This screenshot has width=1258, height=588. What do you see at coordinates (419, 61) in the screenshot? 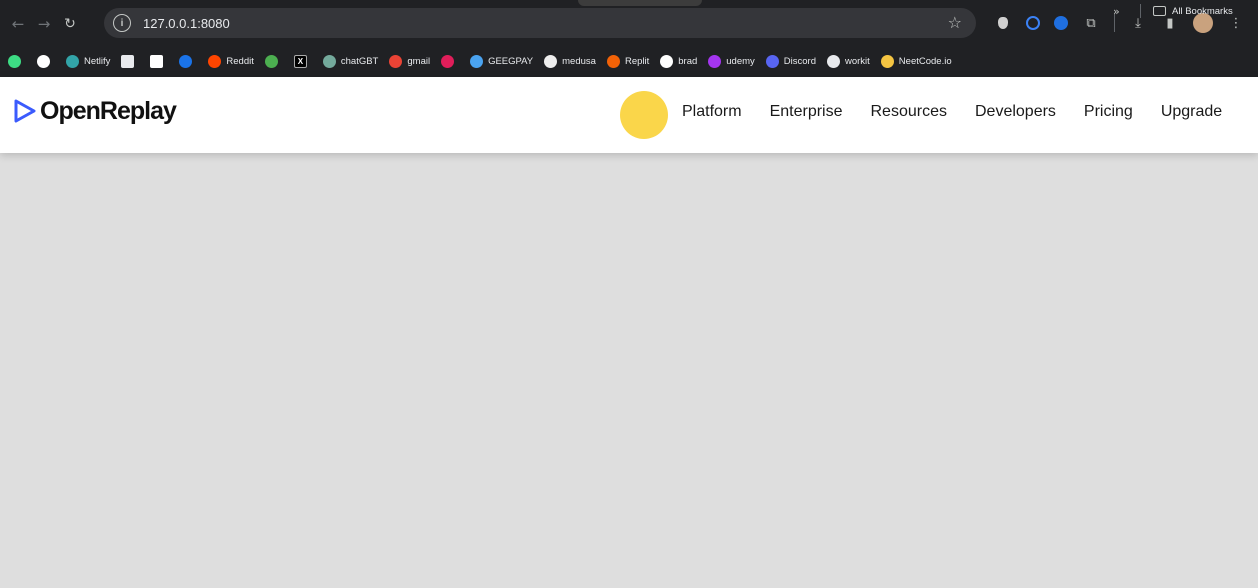
I see `bookmark-label: gmail` at bounding box center [419, 61].